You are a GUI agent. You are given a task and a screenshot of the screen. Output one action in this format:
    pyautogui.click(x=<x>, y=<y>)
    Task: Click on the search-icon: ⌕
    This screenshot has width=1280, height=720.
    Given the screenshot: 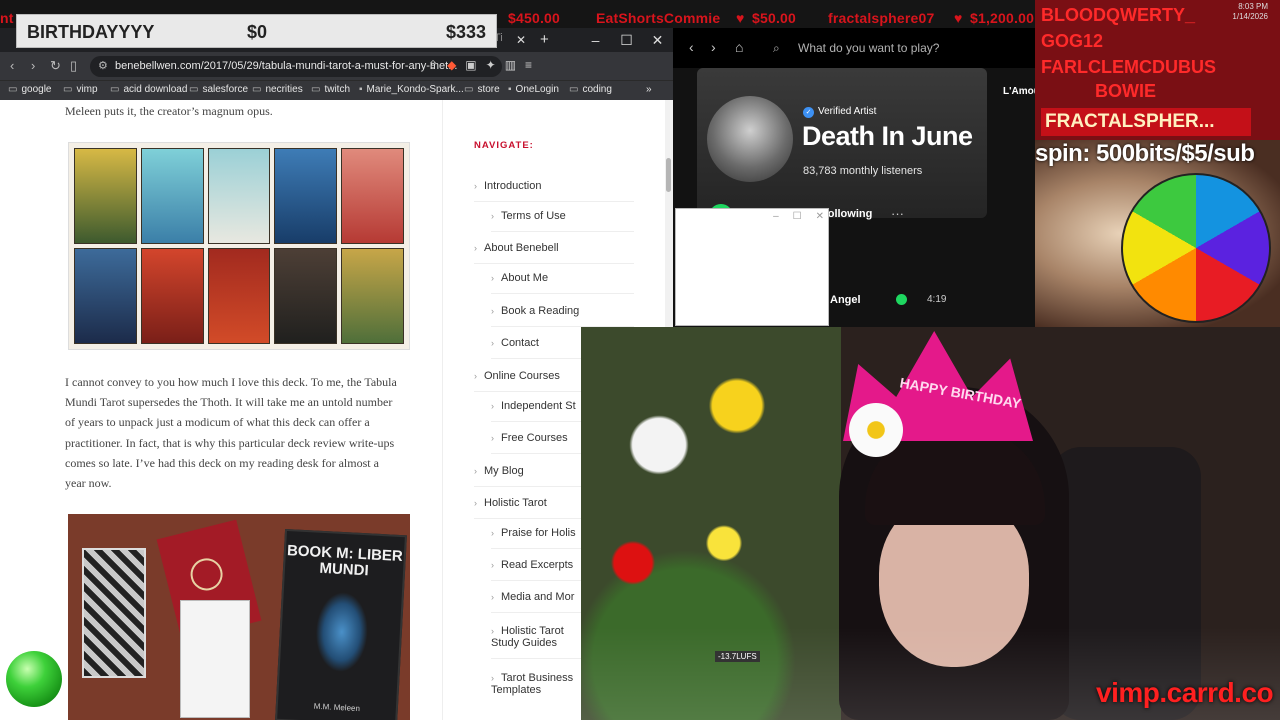 What is the action you would take?
    pyautogui.click(x=776, y=48)
    